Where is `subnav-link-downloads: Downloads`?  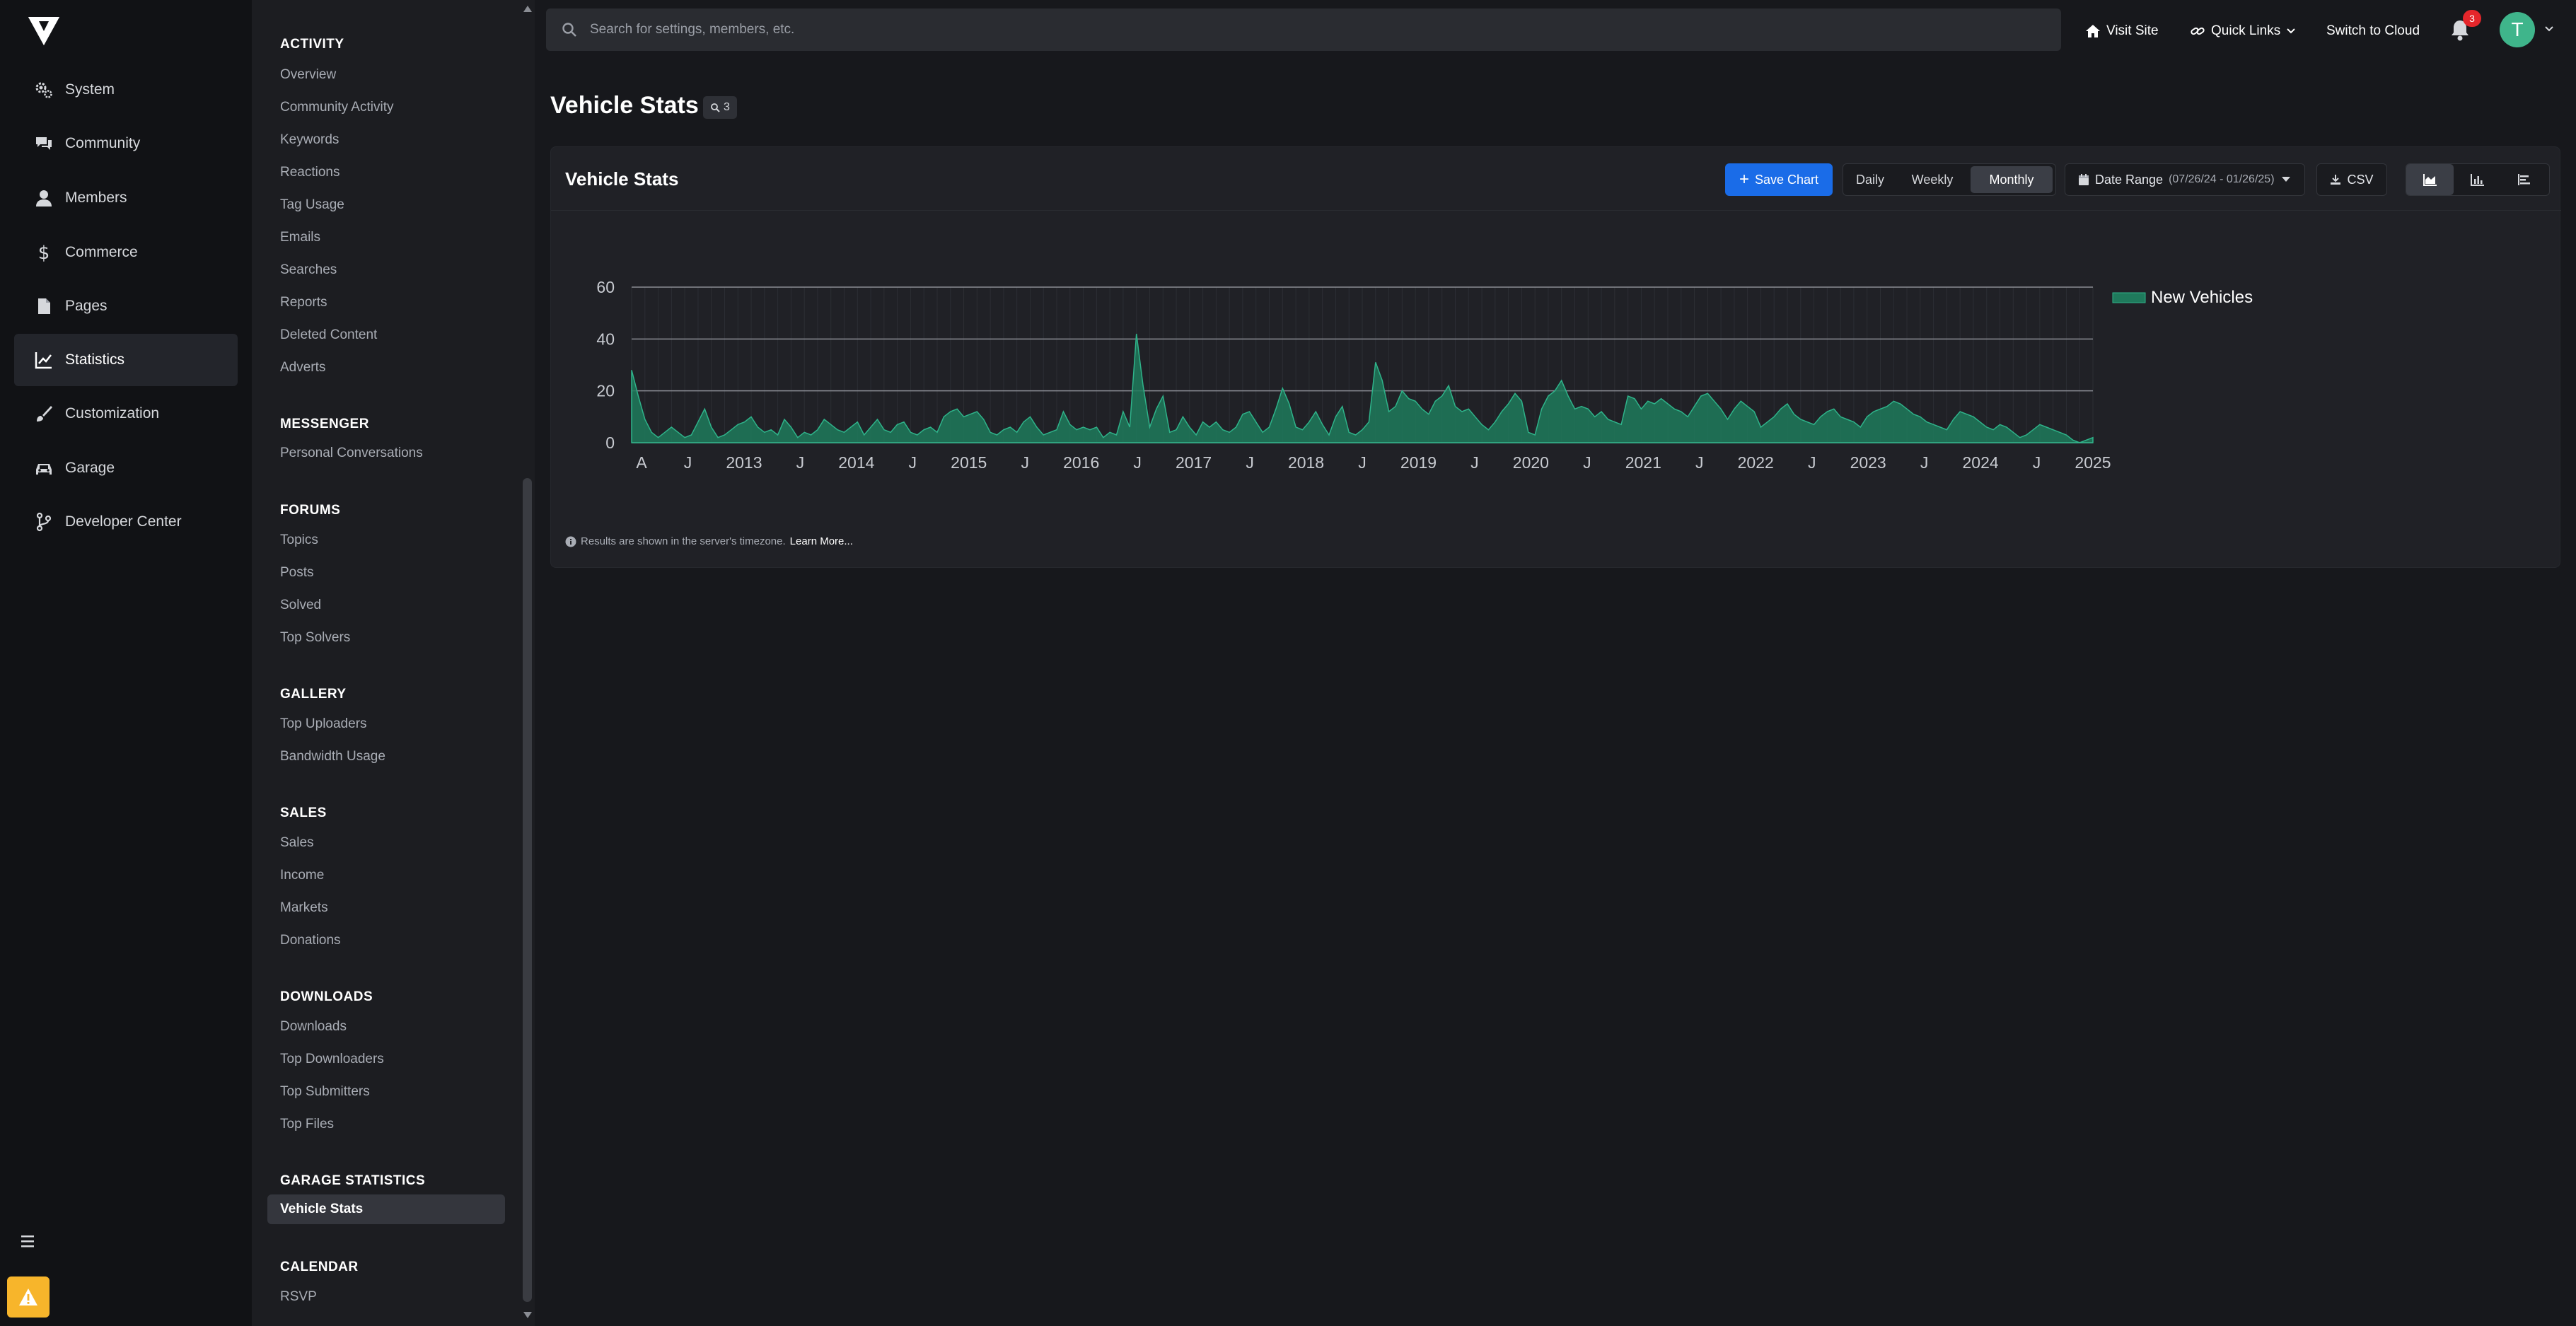
subnav-link-downloads: Downloads is located at coordinates (313, 1027).